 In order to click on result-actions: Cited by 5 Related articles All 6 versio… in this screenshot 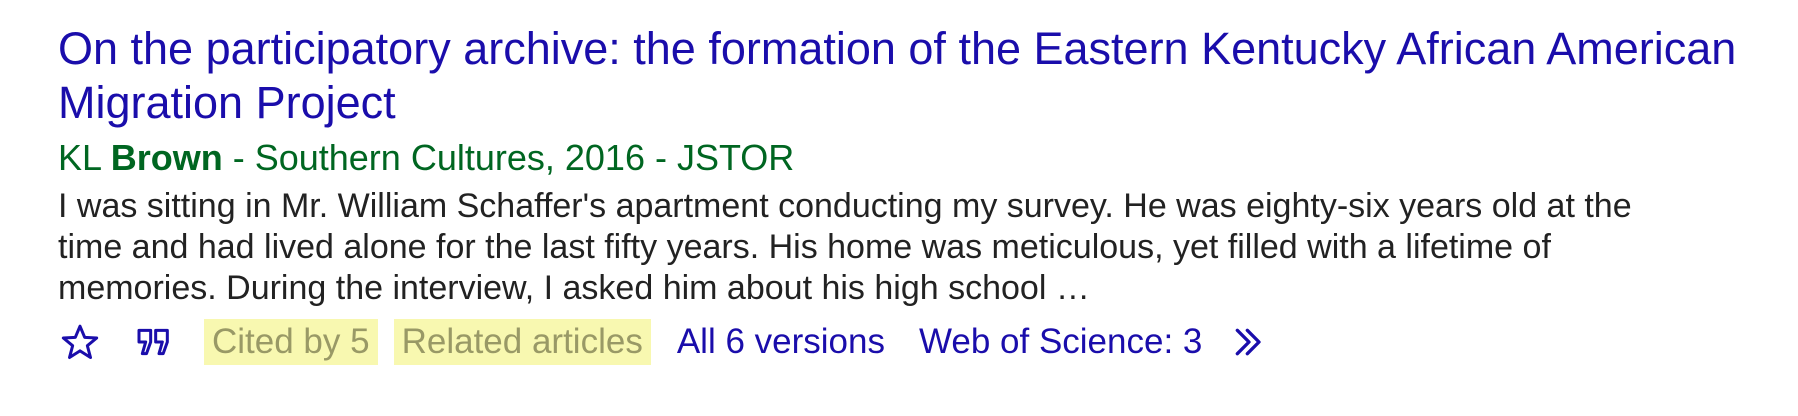, I will do `click(918, 342)`.